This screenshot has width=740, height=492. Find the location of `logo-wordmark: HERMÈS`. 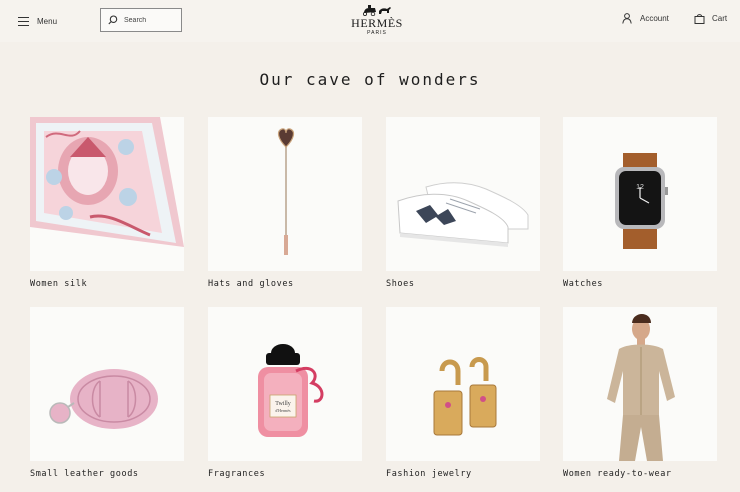

logo-wordmark: HERMÈS is located at coordinates (377, 23).